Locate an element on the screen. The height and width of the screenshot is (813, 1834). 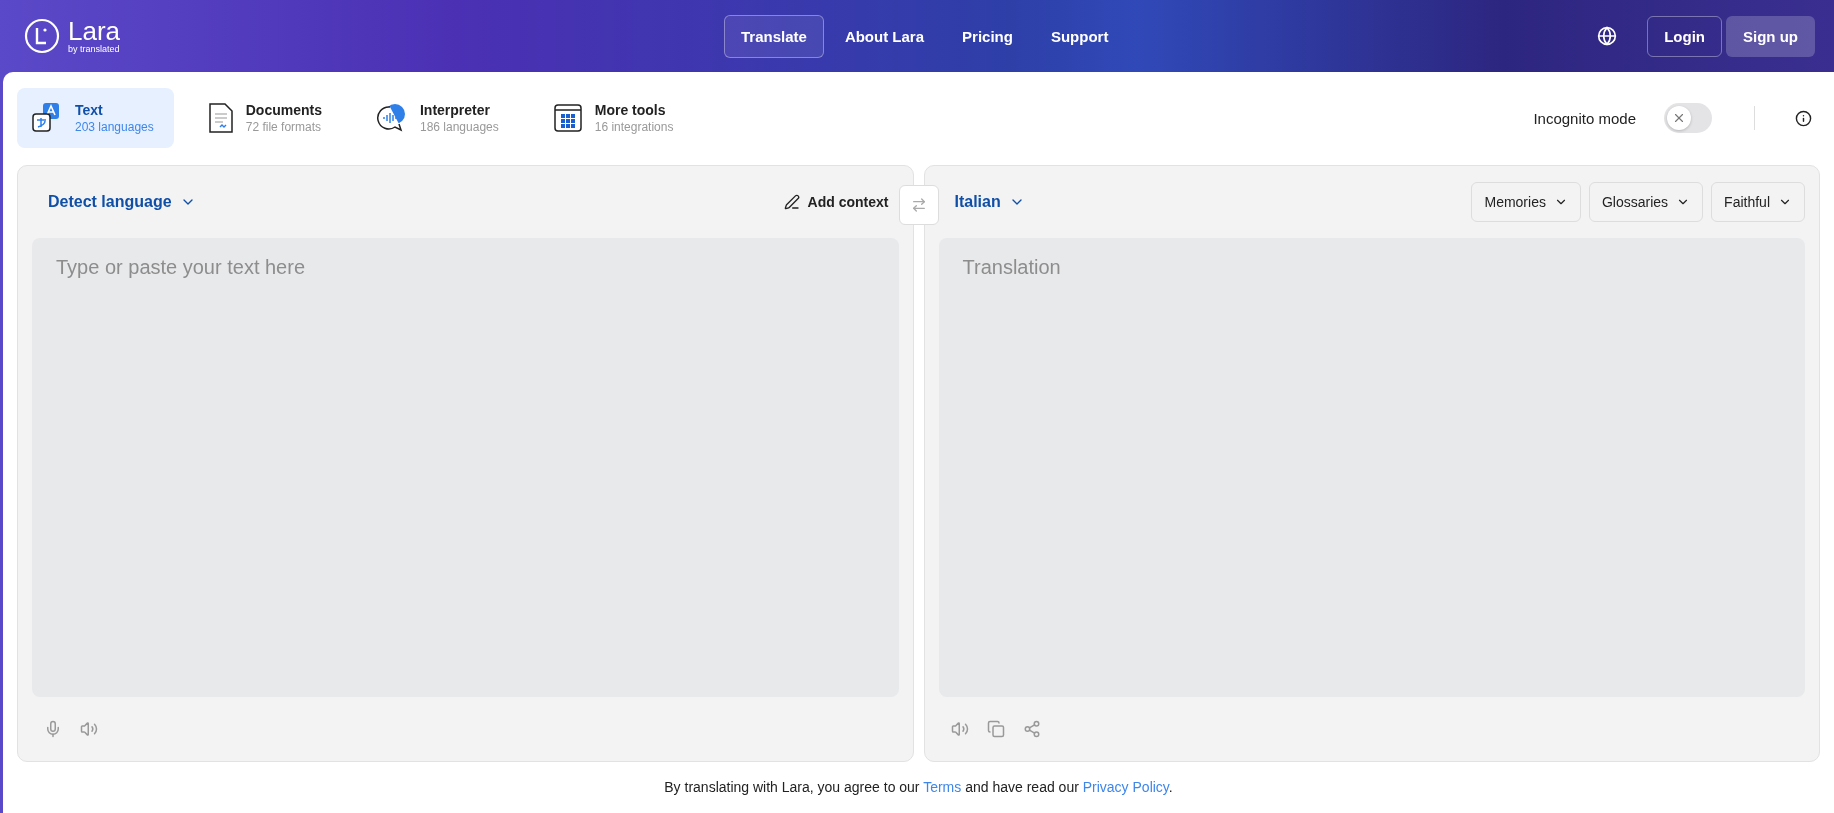
brand-name: Lara is located at coordinates (94, 31).